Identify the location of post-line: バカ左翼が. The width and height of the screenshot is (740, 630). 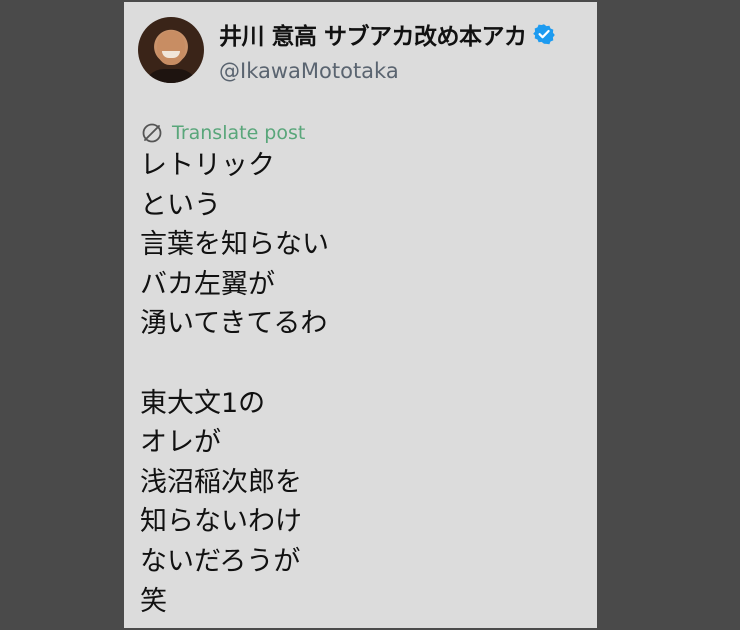
(207, 284).